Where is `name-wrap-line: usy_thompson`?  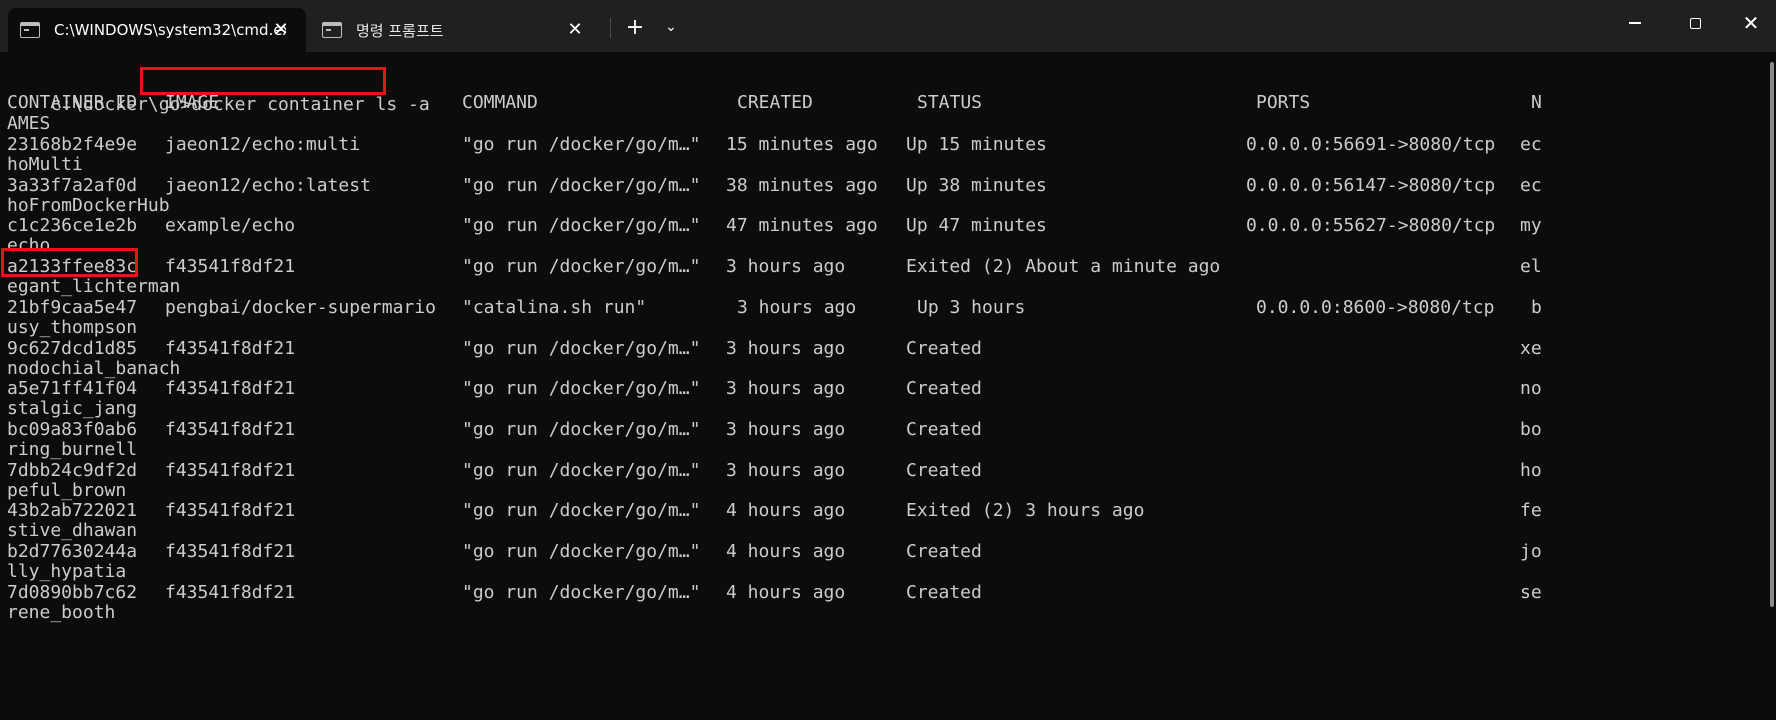 name-wrap-line: usy_thompson is located at coordinates (72, 327).